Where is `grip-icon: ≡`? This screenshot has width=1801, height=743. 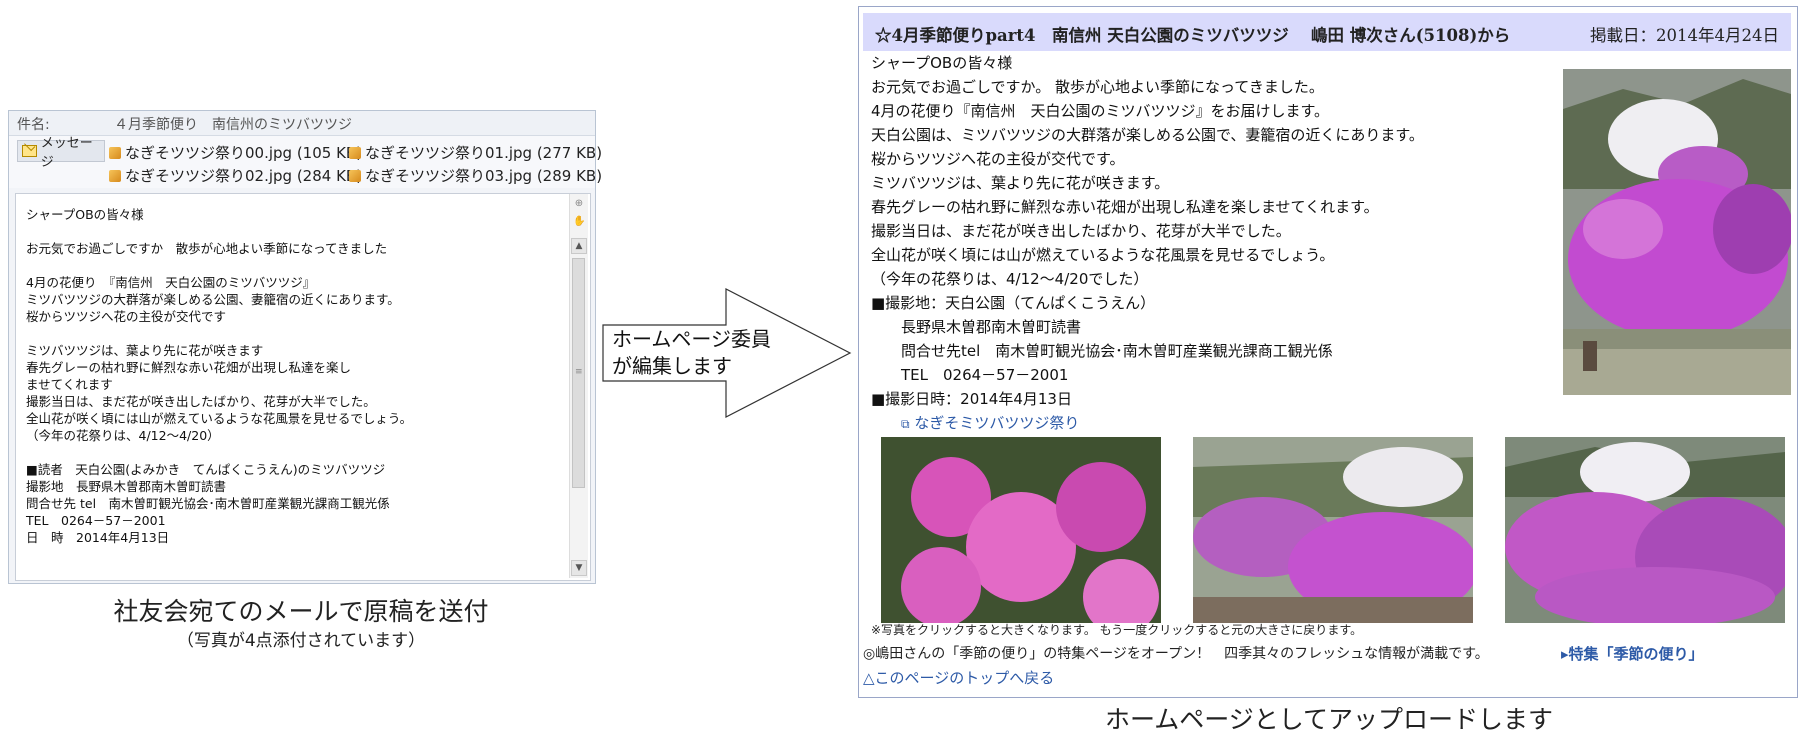
grip-icon: ≡ is located at coordinates (579, 372).